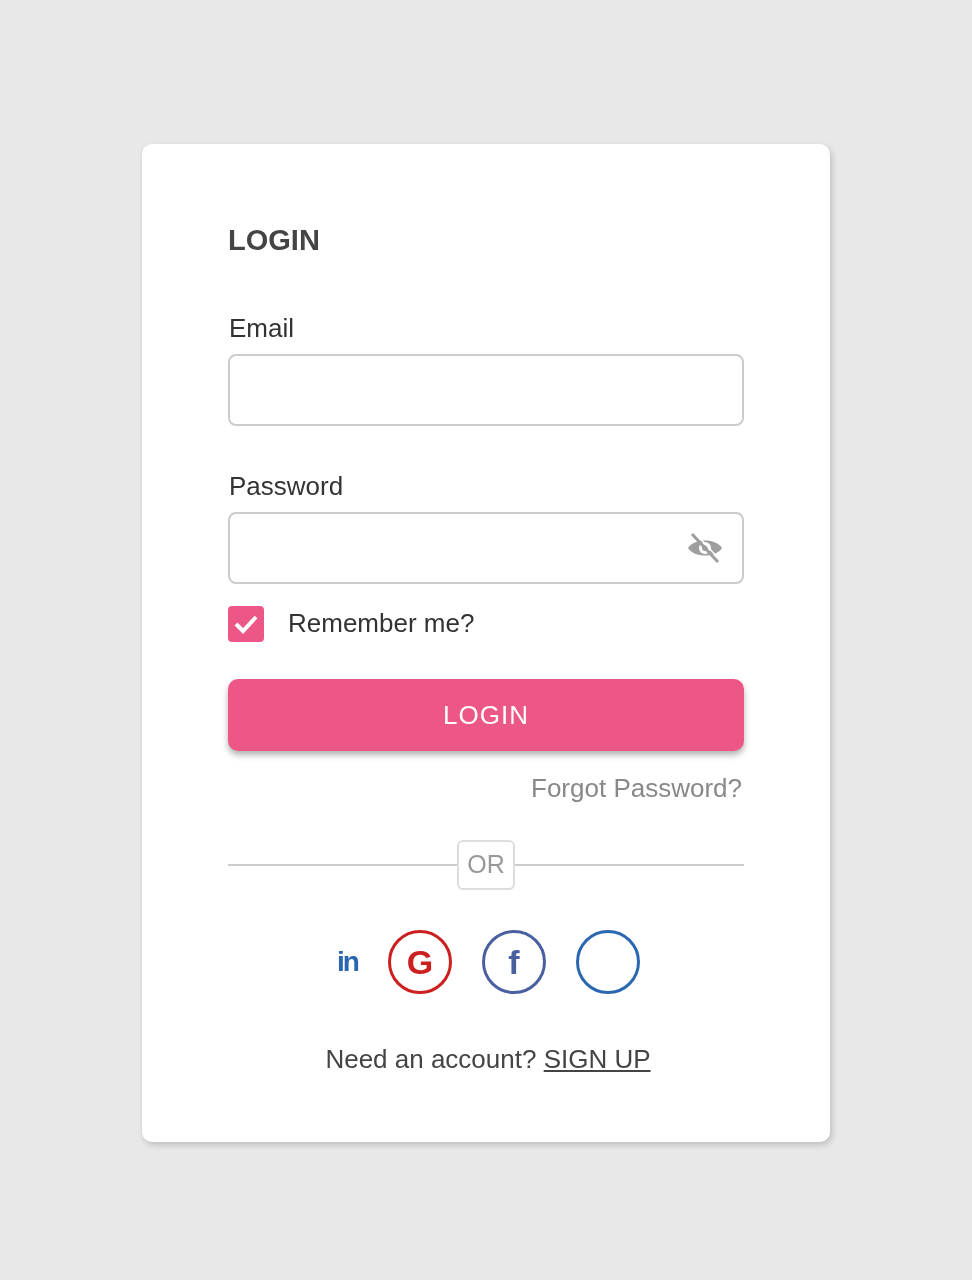 Image resolution: width=972 pixels, height=1280 pixels. I want to click on remember-checkbox, so click(246, 623).